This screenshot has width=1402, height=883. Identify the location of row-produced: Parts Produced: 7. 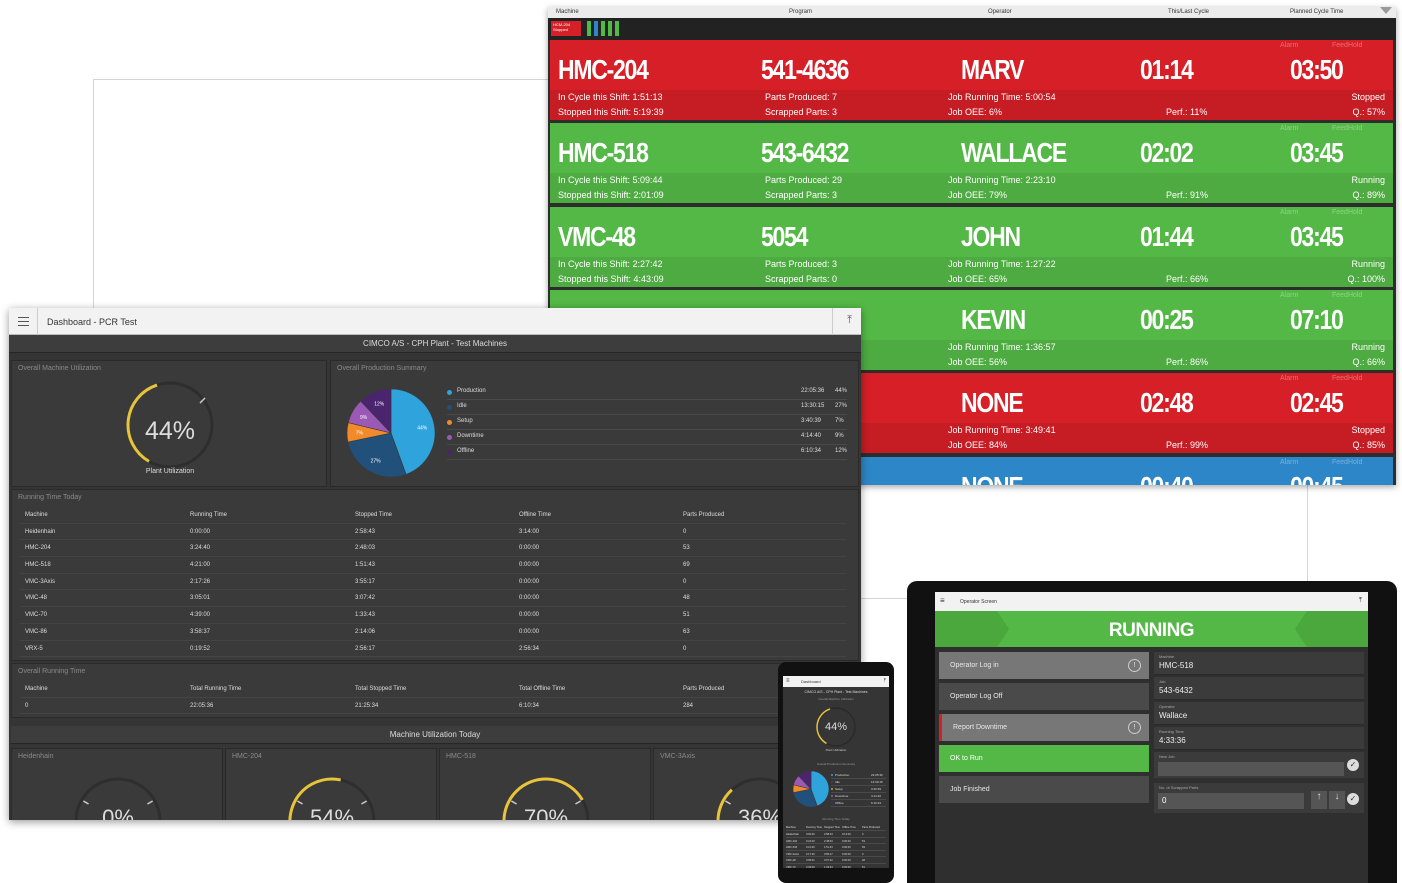
(801, 97).